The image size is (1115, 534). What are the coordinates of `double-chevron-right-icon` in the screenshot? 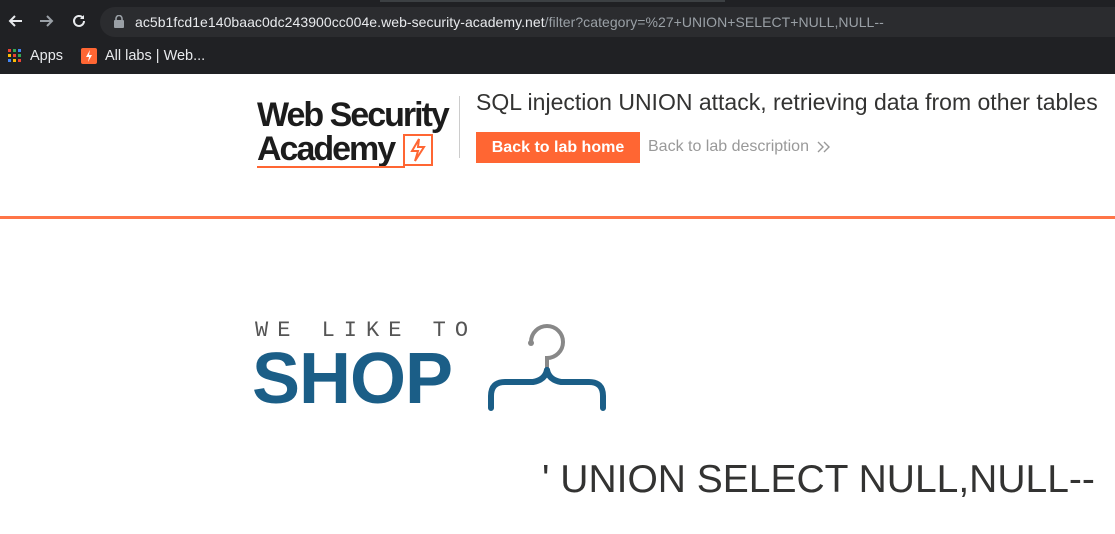 It's located at (823, 147).